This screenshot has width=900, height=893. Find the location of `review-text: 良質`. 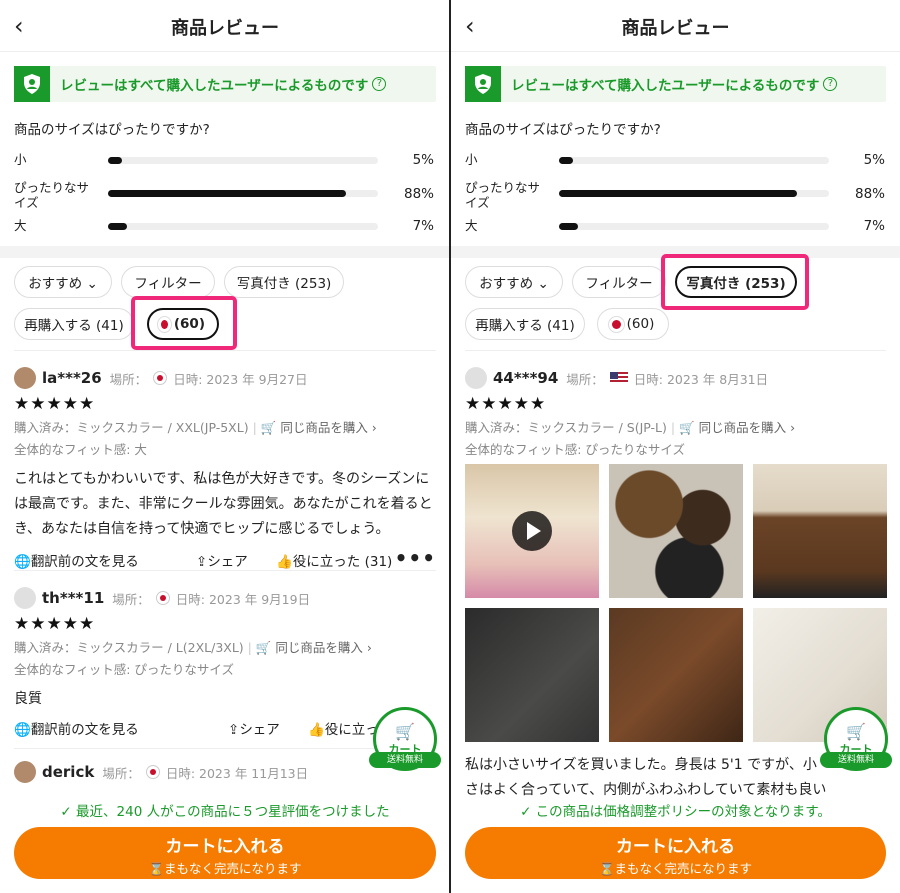

review-text: 良質 is located at coordinates (28, 699).